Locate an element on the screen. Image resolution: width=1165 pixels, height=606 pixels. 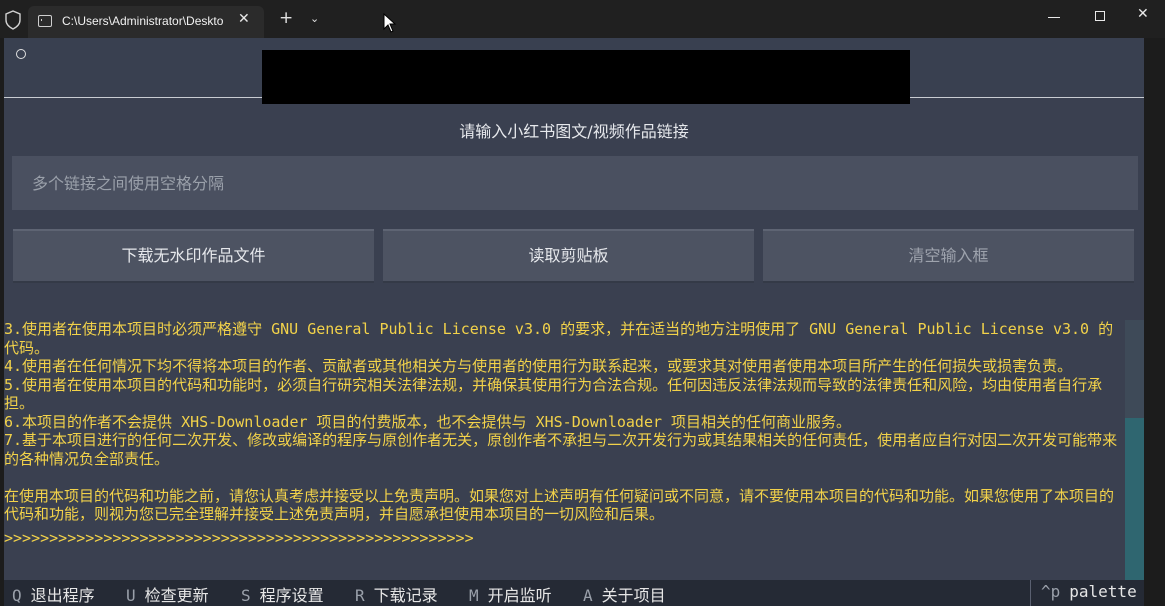
log-scrollbar is located at coordinates (1134, 450).